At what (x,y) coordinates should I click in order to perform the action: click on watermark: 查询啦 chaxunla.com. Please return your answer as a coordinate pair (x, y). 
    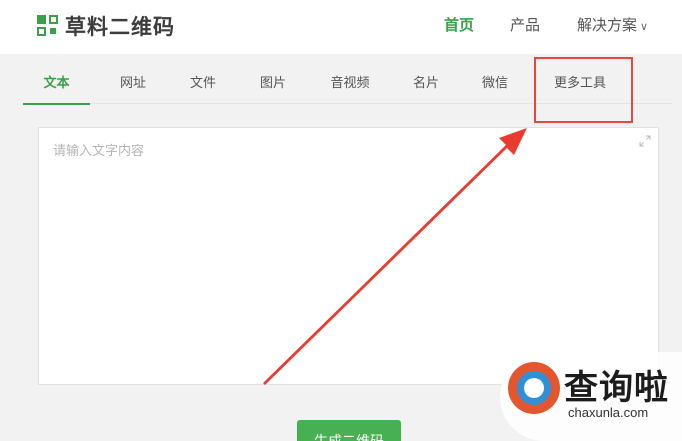
    Looking at the image, I should click on (591, 396).